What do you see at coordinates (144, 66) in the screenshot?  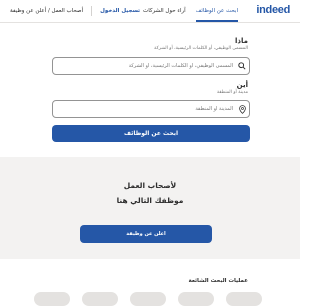 I see `what-input` at bounding box center [144, 66].